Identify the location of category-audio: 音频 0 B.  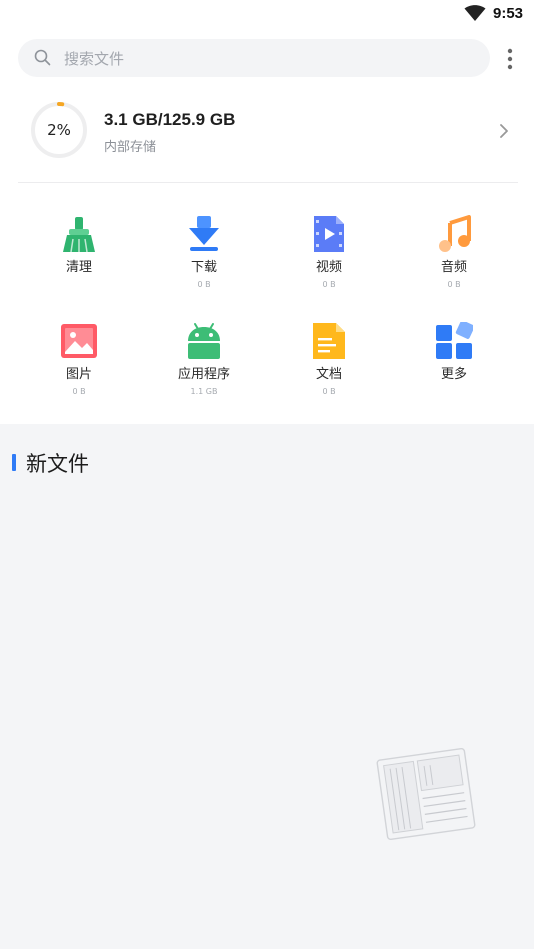
(454, 252).